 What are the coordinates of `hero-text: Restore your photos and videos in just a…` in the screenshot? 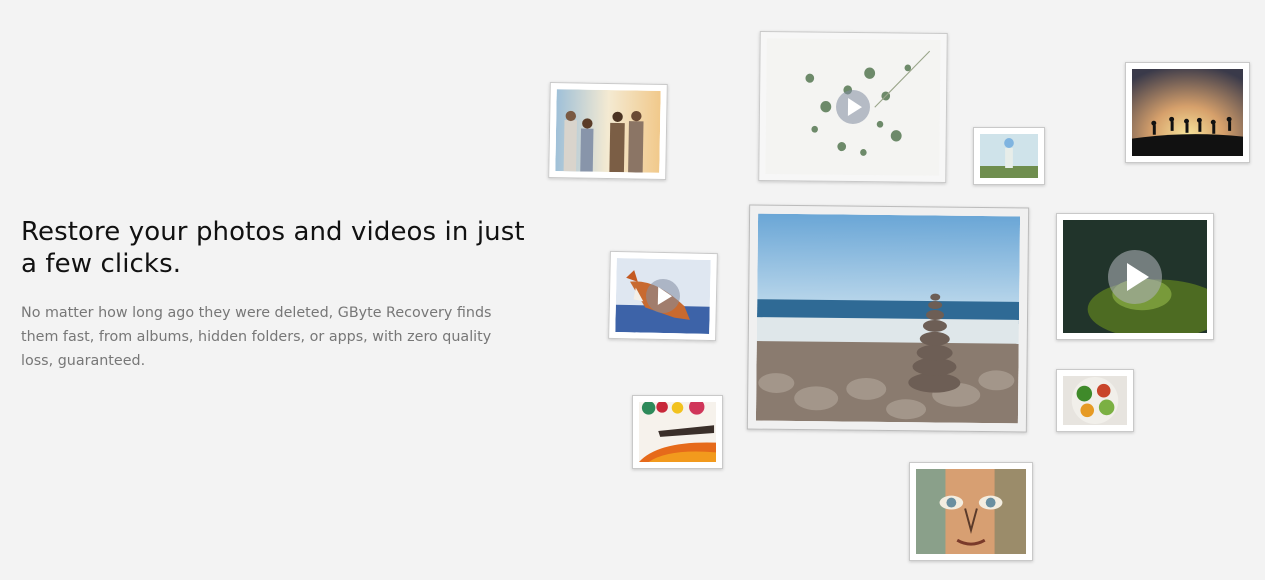 It's located at (281, 294).